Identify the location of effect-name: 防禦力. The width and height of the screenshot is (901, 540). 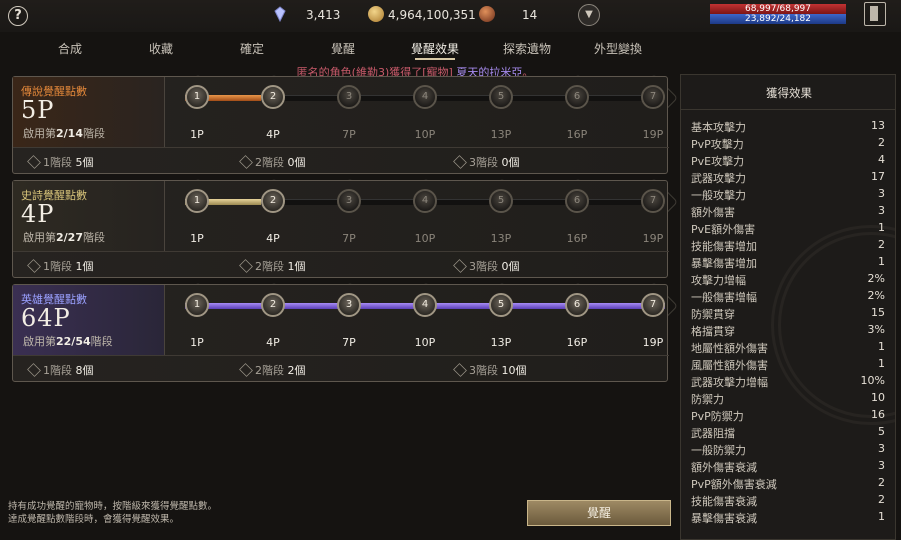
(707, 399).